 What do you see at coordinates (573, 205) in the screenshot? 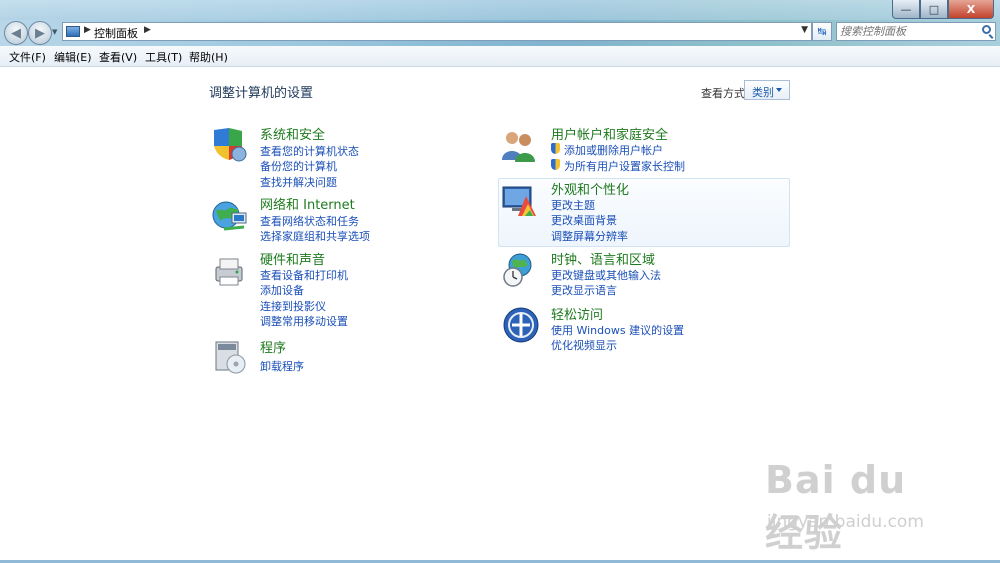
I see `link-change-theme: 更改主题` at bounding box center [573, 205].